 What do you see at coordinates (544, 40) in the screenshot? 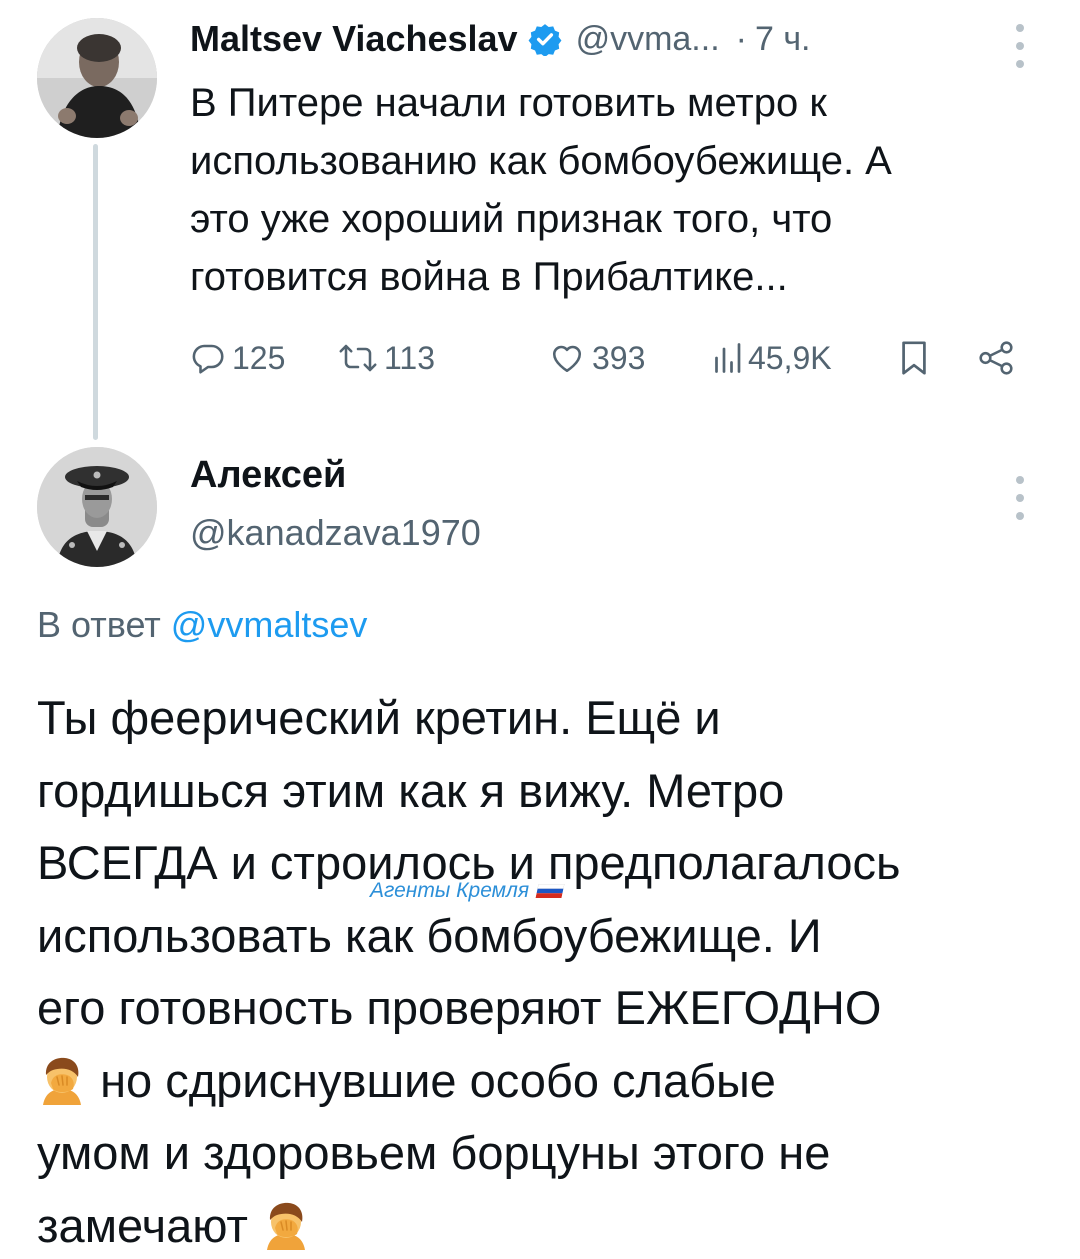
I see `verified-badge-icon` at bounding box center [544, 40].